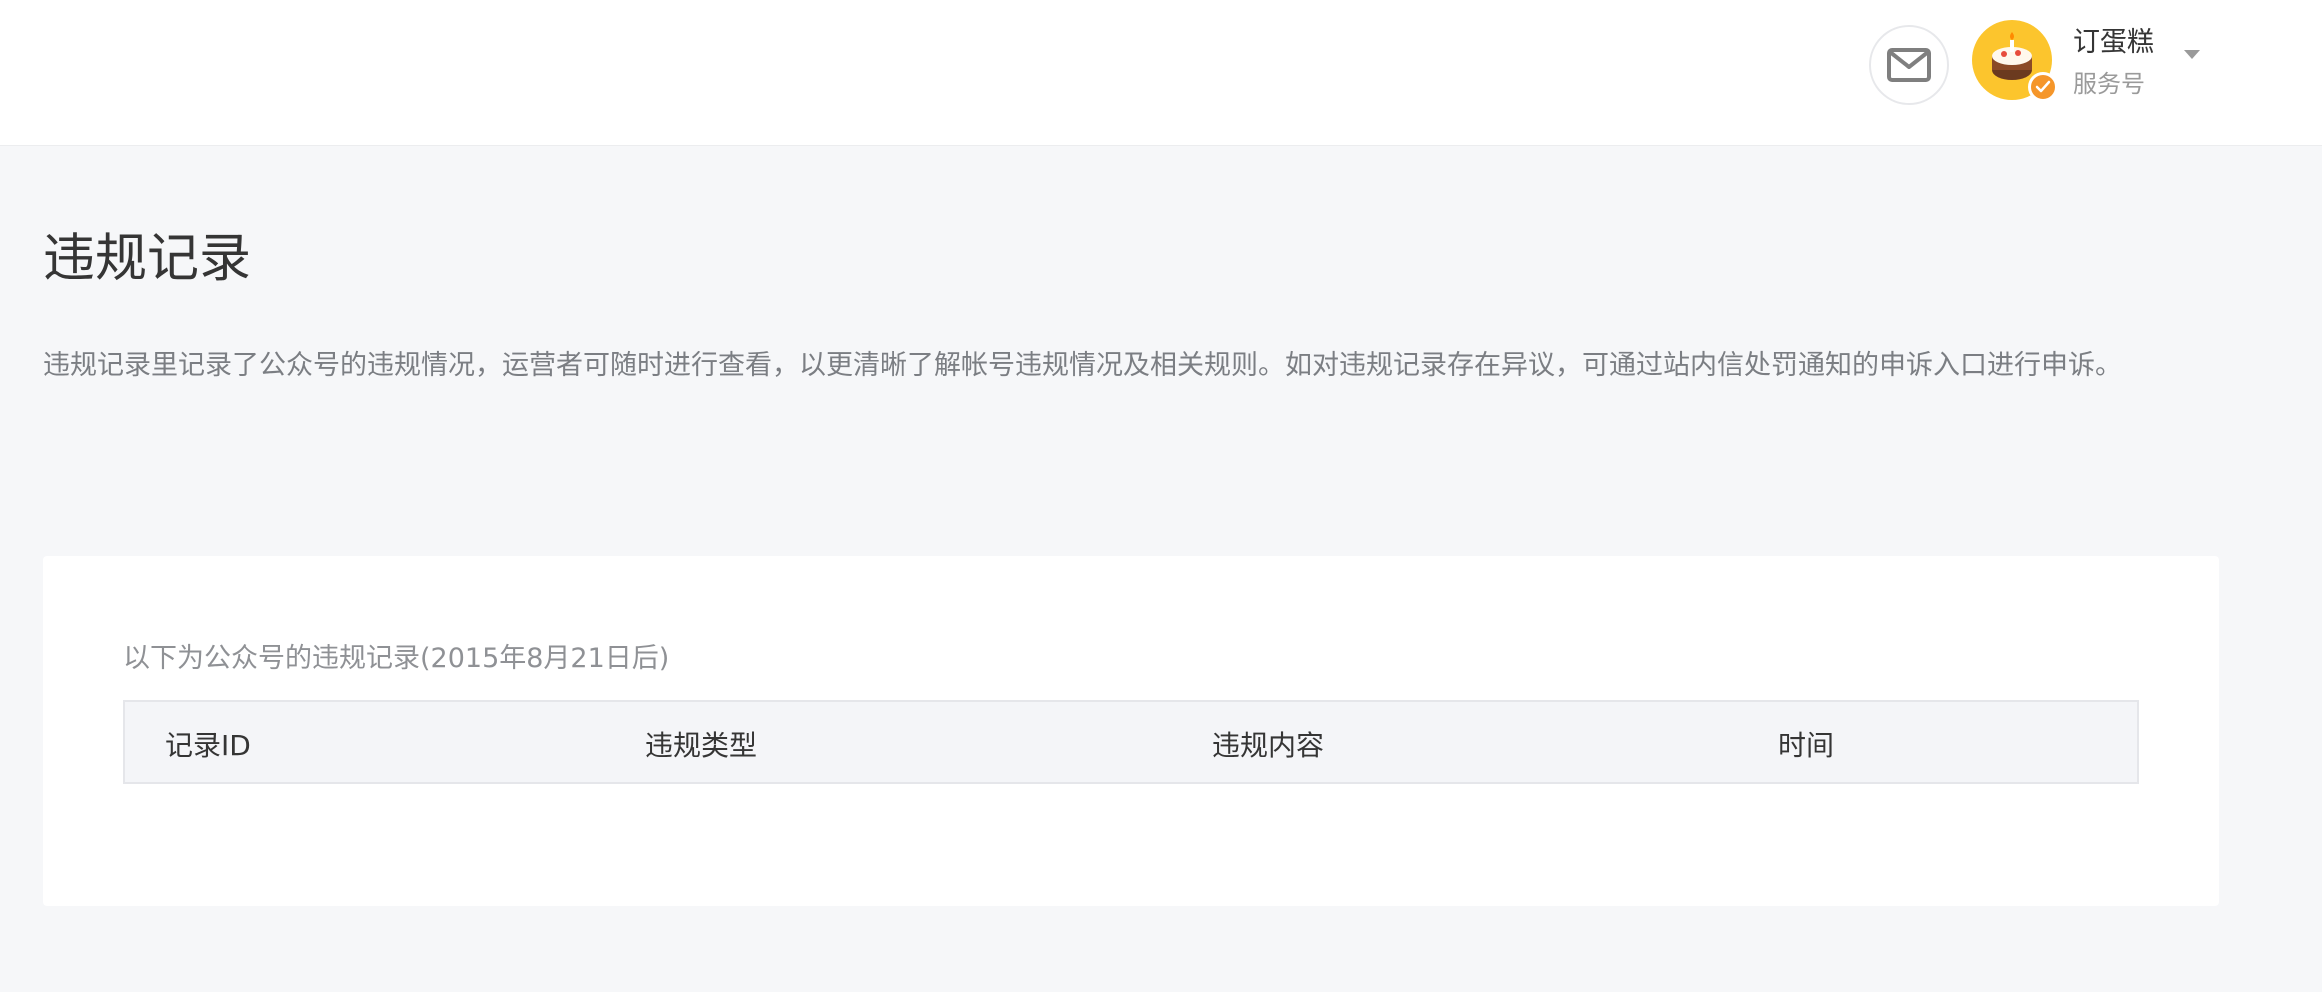 This screenshot has height=992, width=2322. What do you see at coordinates (1268, 745) in the screenshot?
I see `column-header-violation-content: 违规内容` at bounding box center [1268, 745].